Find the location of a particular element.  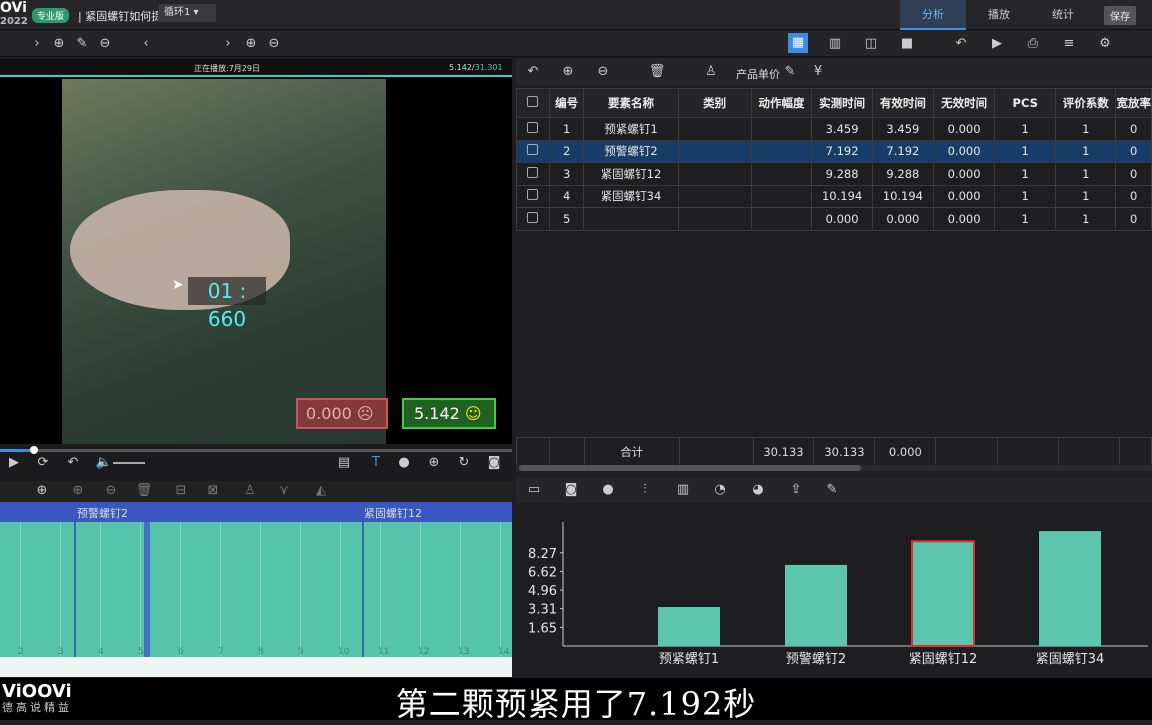

close-square-icon: ⊠ is located at coordinates (213, 491).